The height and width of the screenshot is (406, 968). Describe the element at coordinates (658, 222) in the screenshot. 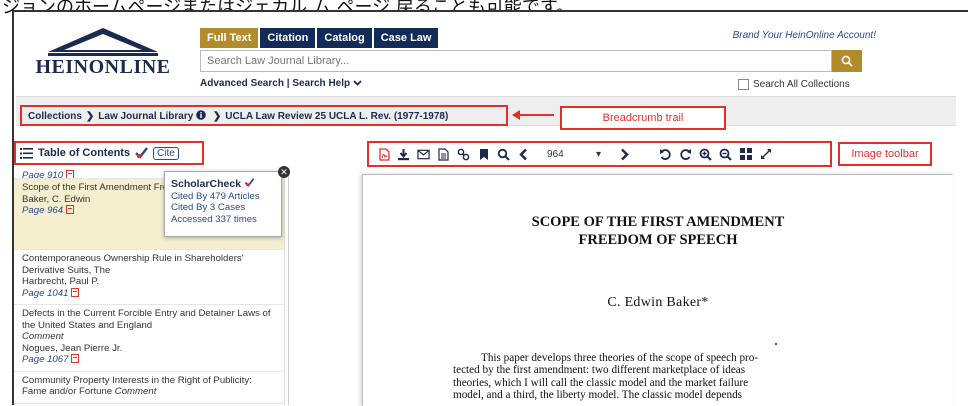

I see `document-title-line: SCOPE OF THE FIRST AMENDMENT` at that location.